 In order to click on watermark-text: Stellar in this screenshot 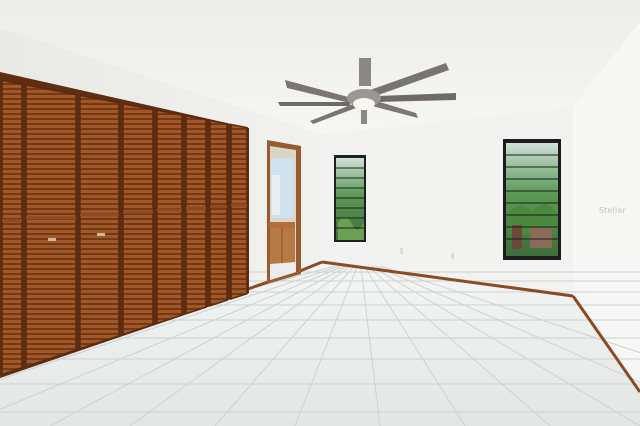, I will do `click(612, 210)`.